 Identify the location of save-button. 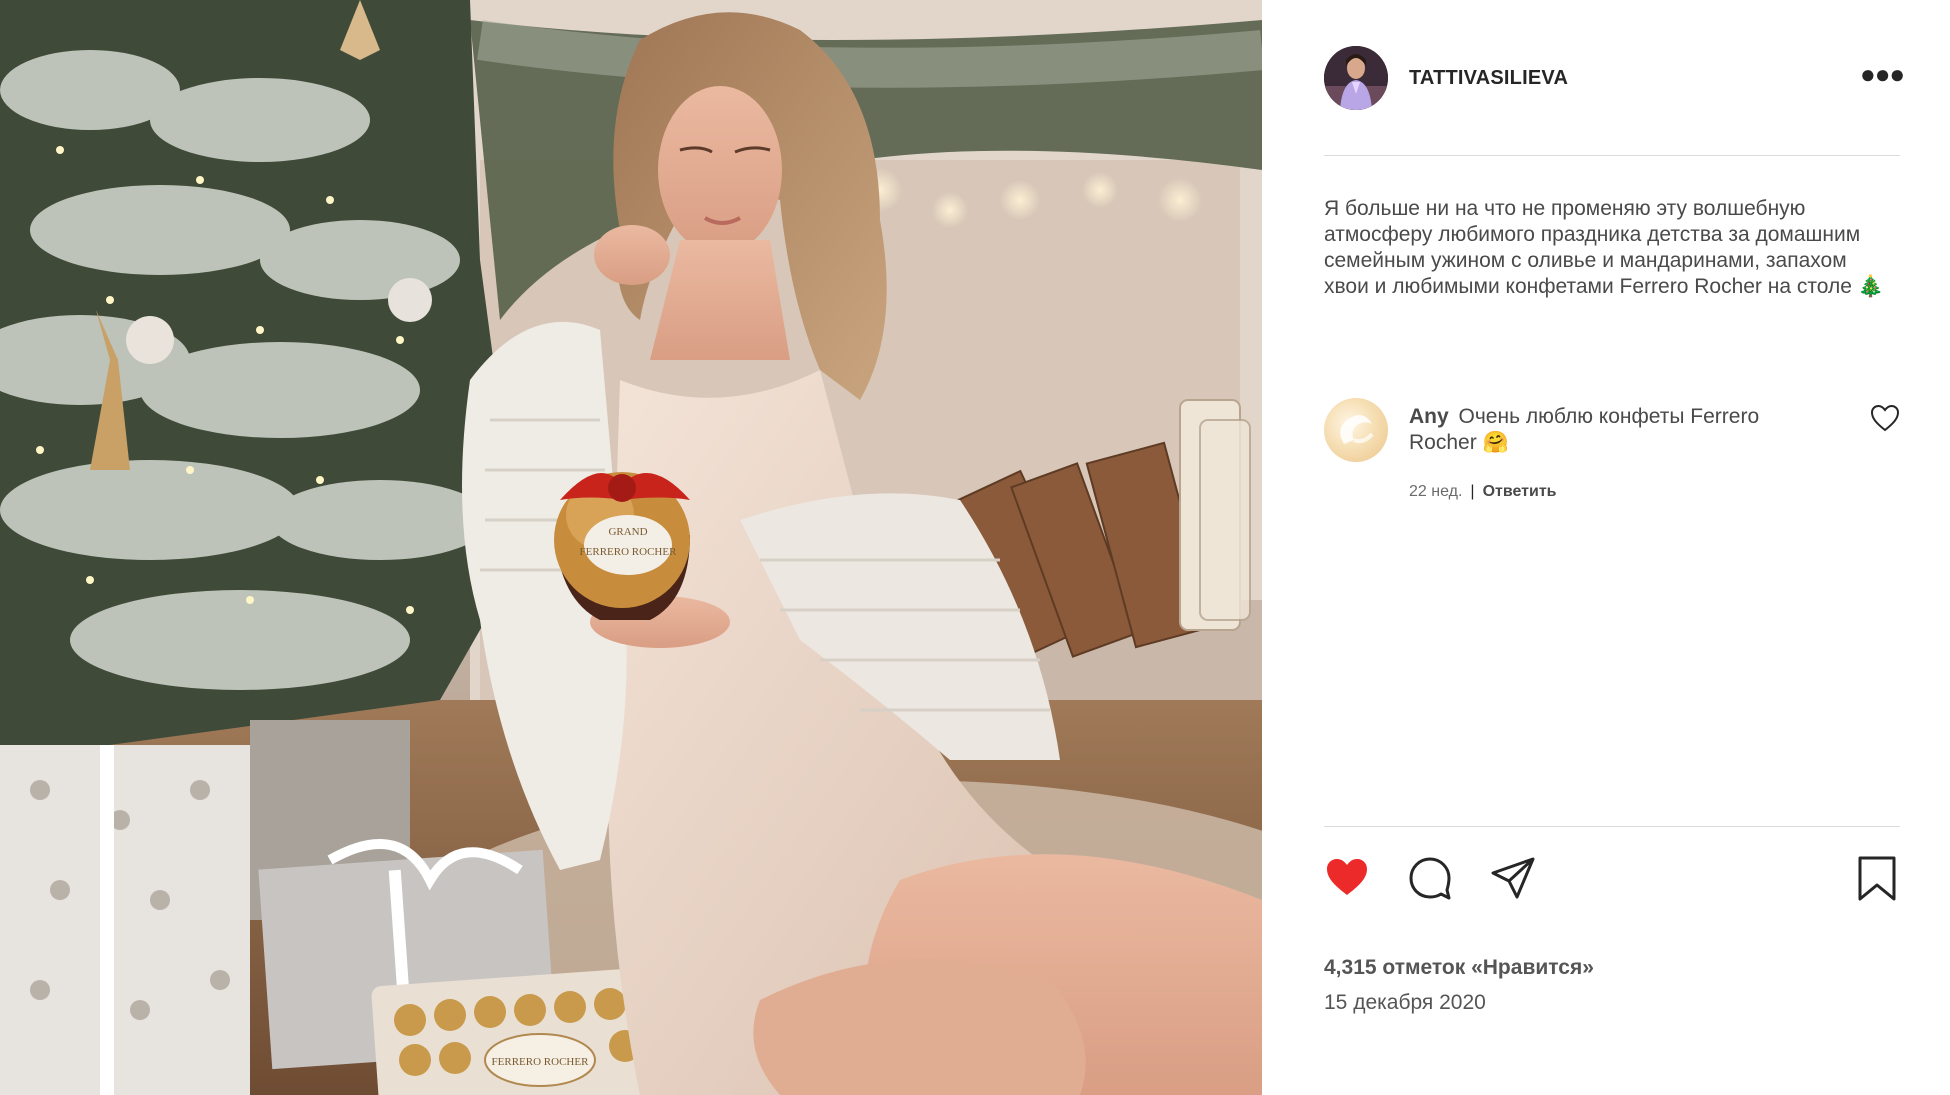
(1877, 878).